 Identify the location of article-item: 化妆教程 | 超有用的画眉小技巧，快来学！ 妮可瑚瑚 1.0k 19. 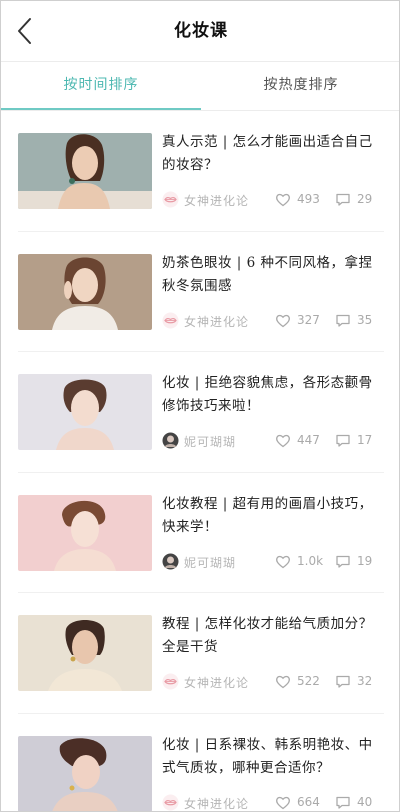
(200, 533).